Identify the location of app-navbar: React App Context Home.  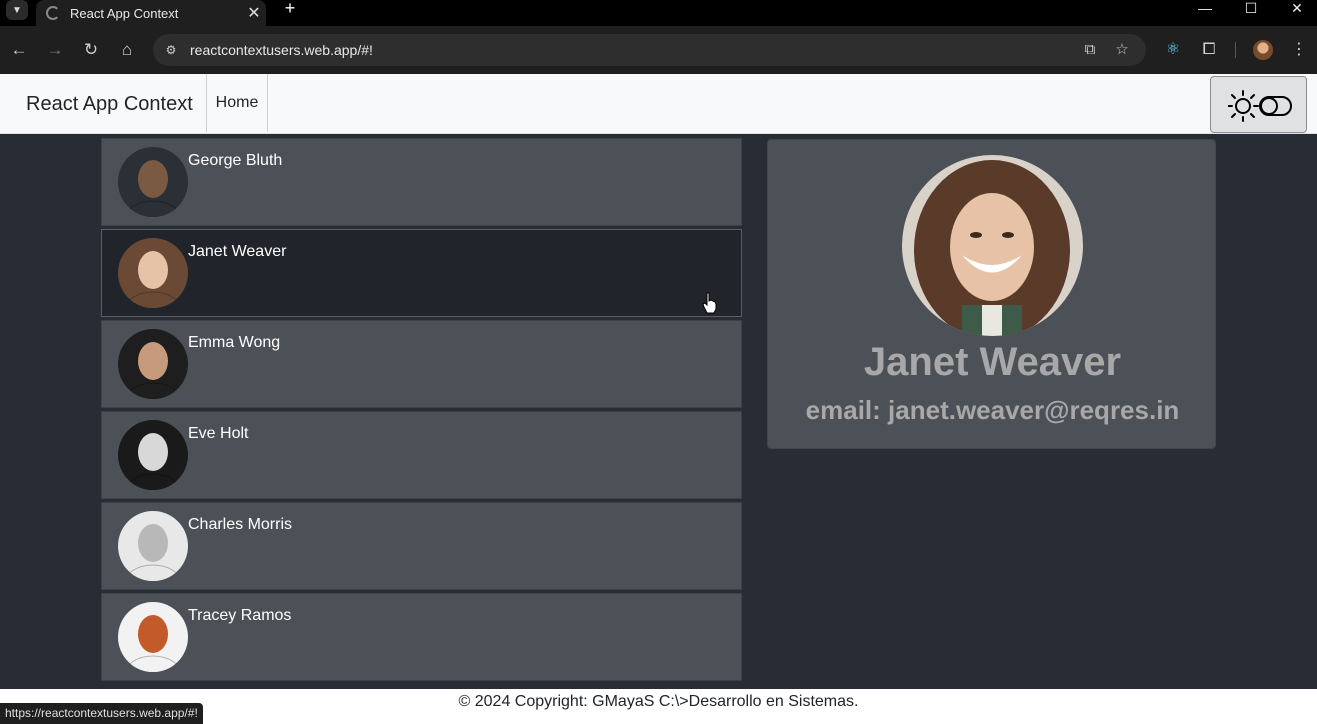
(658, 104).